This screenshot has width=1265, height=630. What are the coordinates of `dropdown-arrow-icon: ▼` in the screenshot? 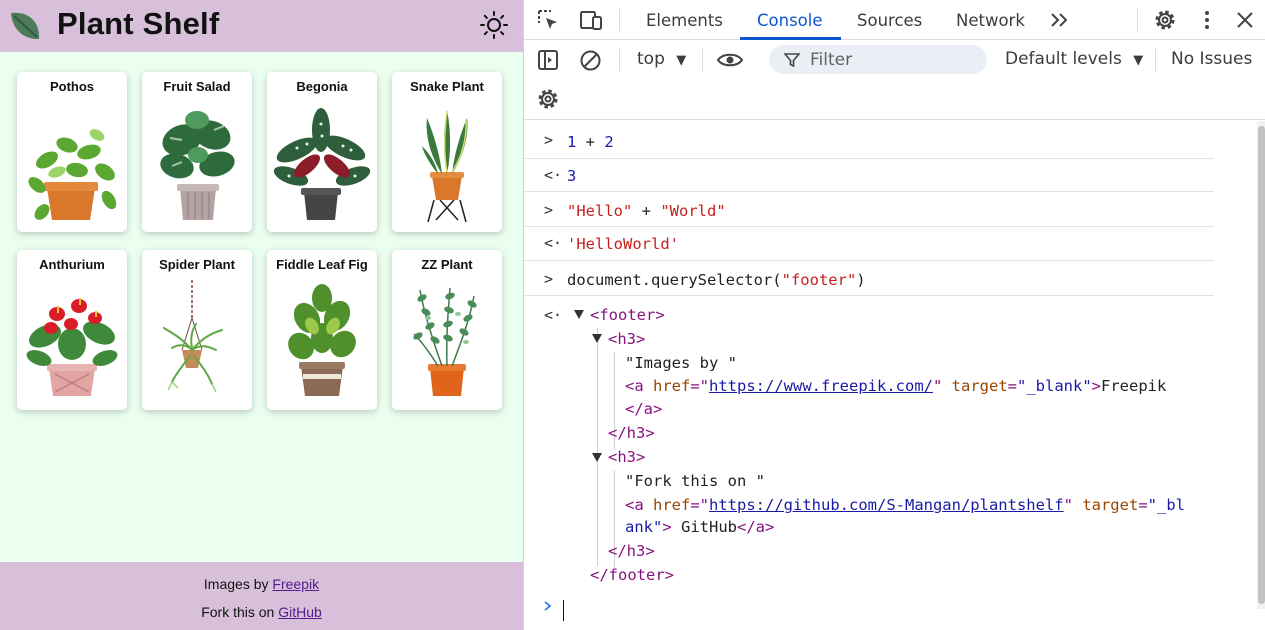 It's located at (681, 60).